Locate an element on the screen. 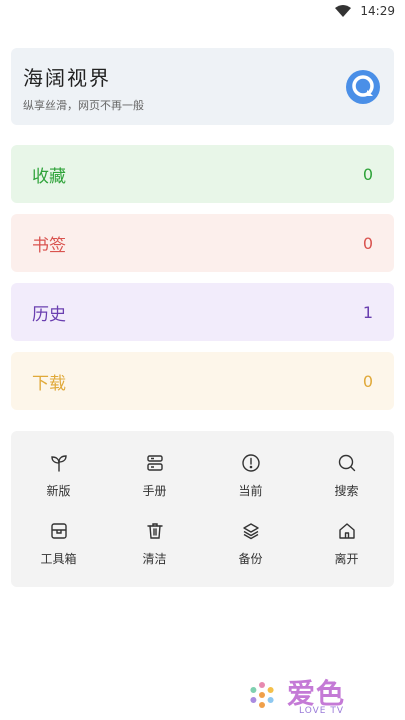  card-bookmarks-label: 书签 is located at coordinates (49, 245).